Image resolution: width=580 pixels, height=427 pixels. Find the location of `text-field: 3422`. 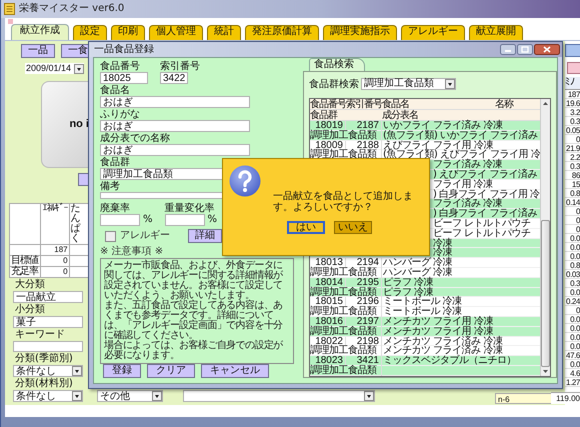

text-field: 3422 is located at coordinates (174, 78).